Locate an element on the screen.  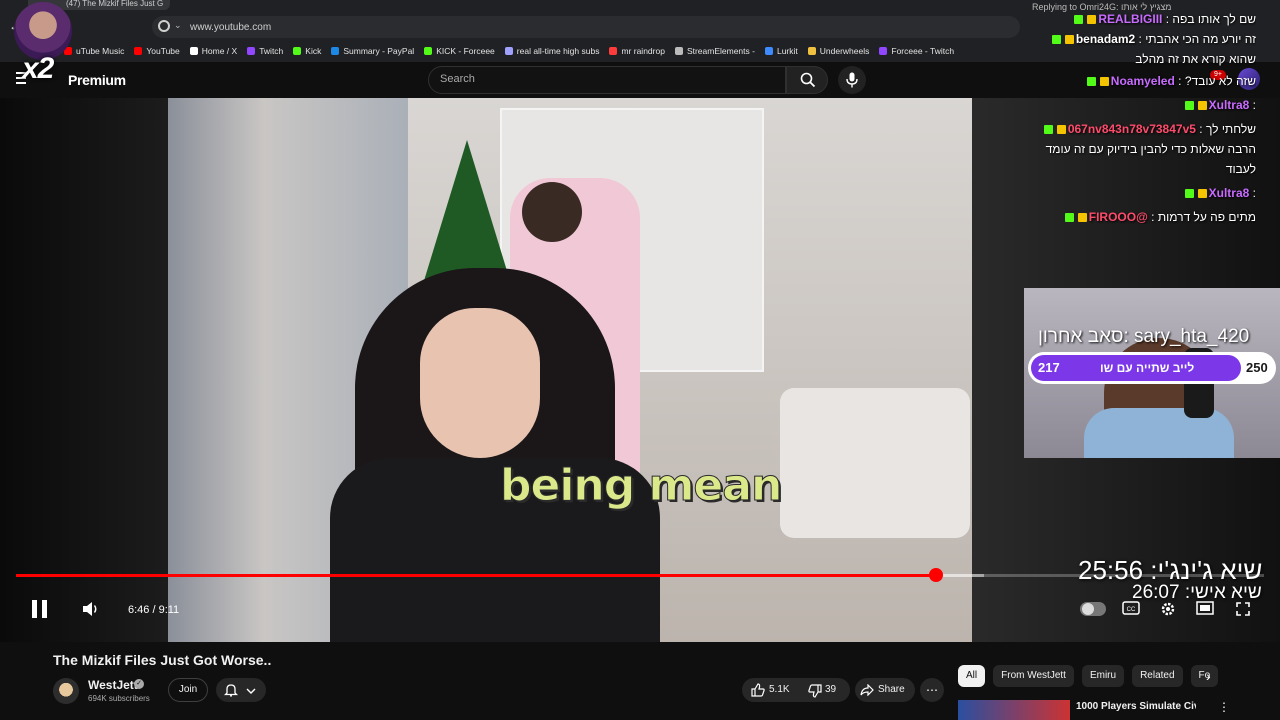
bookmark-item: Underwheels is located at coordinates (838, 51).